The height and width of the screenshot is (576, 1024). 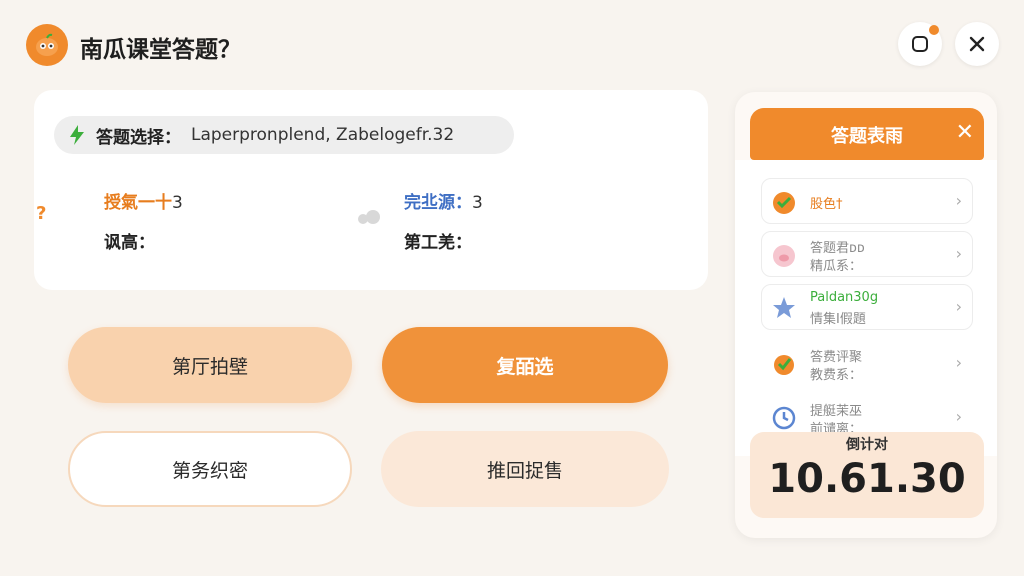 I want to click on meta-count-3: 完丠源：3, so click(x=443, y=200).